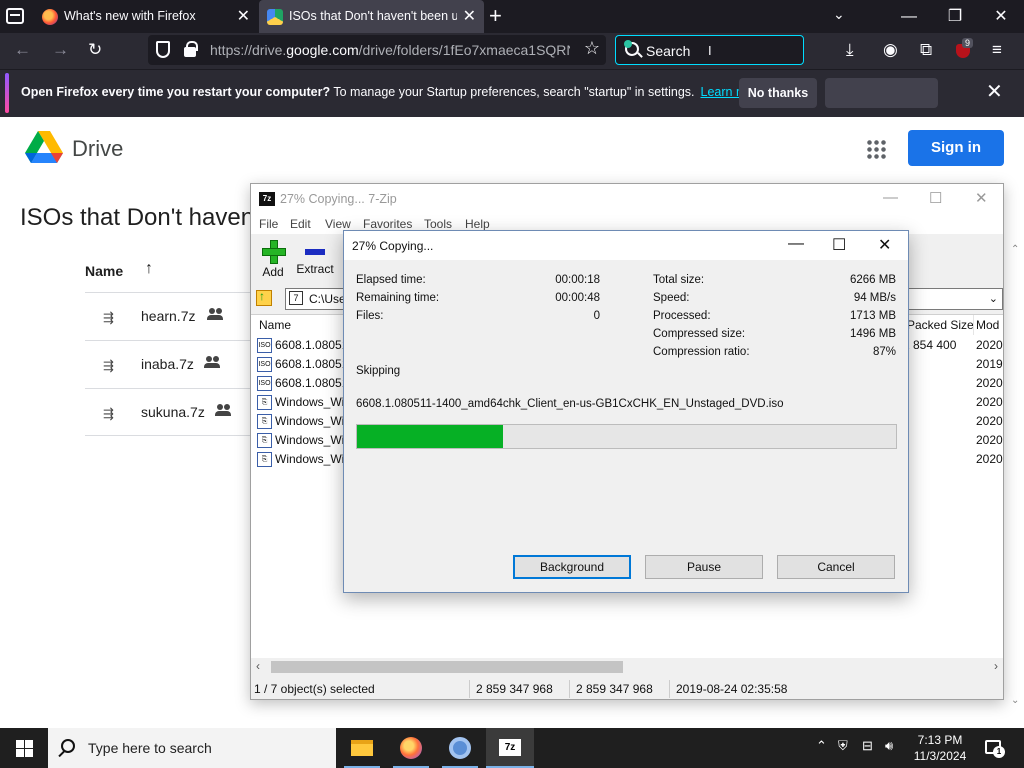  Describe the element at coordinates (191, 49) in the screenshot. I see `lock-icon` at that location.